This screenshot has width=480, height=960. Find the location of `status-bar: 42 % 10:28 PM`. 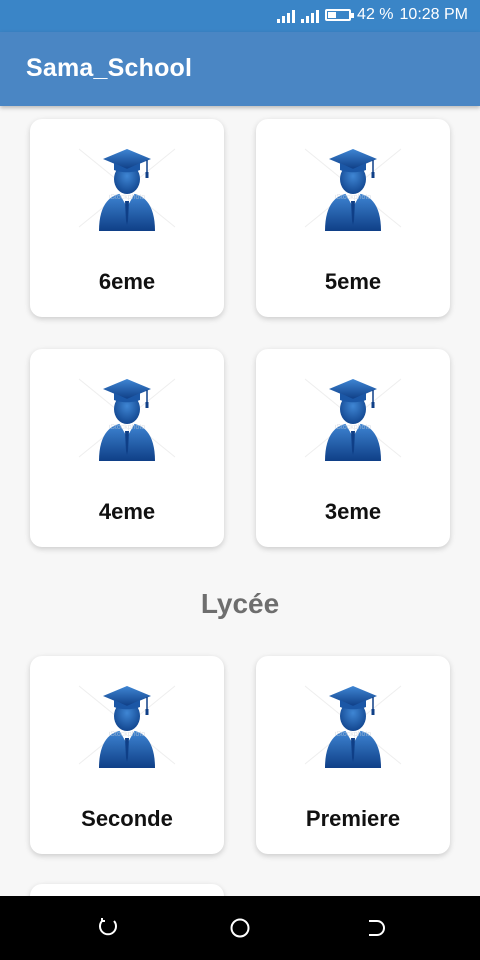

status-bar: 42 % 10:28 PM is located at coordinates (240, 16).